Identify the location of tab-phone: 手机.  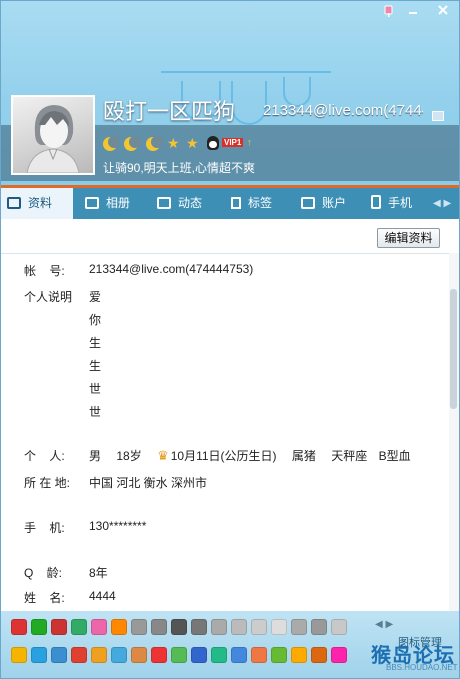
(398, 203).